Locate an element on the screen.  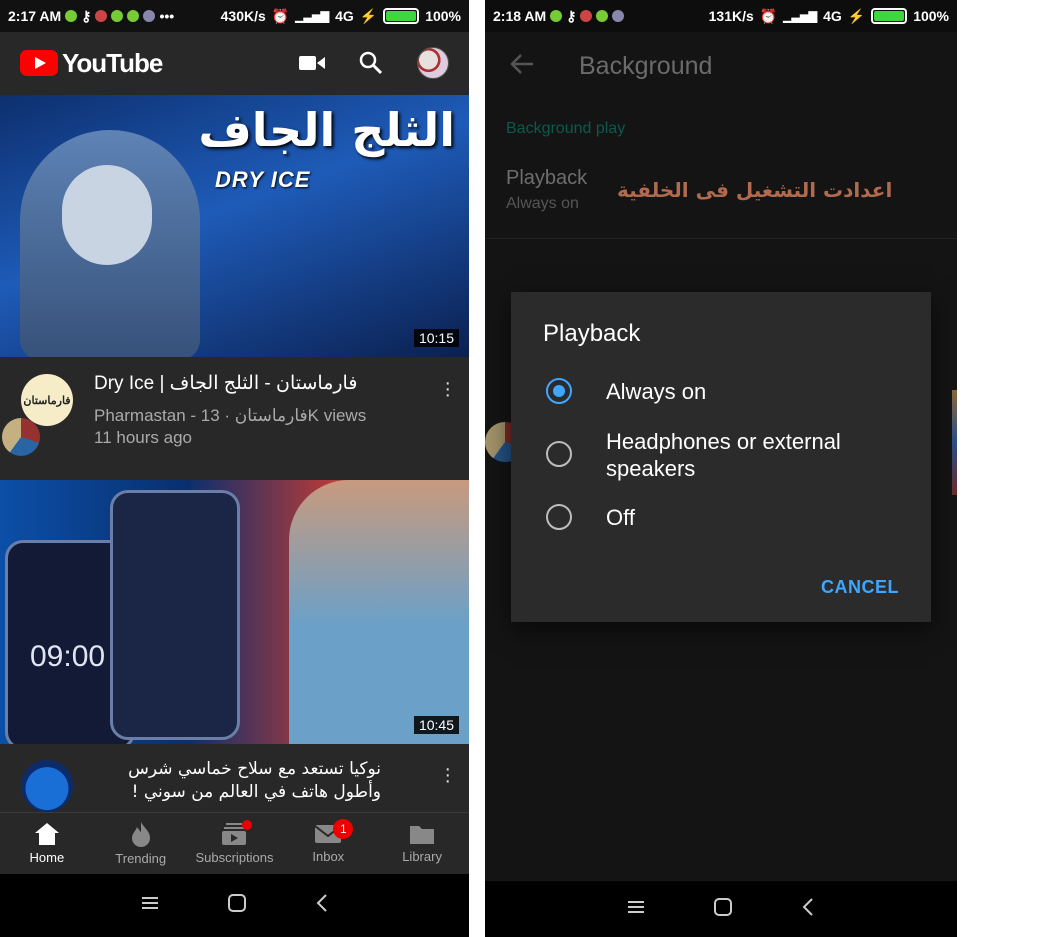
status-time: 2:17 AM is located at coordinates (35, 16).